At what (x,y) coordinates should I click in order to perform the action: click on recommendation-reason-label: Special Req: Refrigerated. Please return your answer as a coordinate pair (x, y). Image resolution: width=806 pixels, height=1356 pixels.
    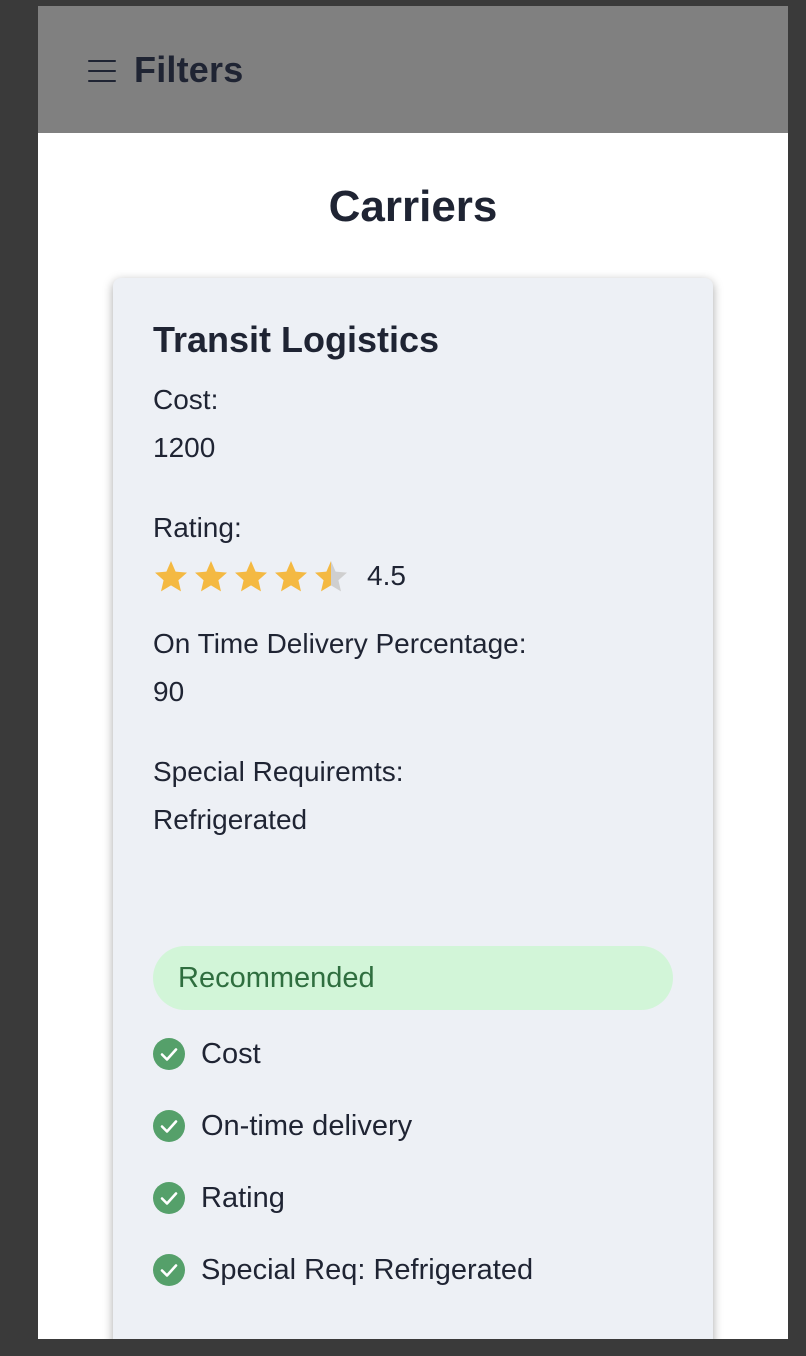
    Looking at the image, I should click on (367, 1269).